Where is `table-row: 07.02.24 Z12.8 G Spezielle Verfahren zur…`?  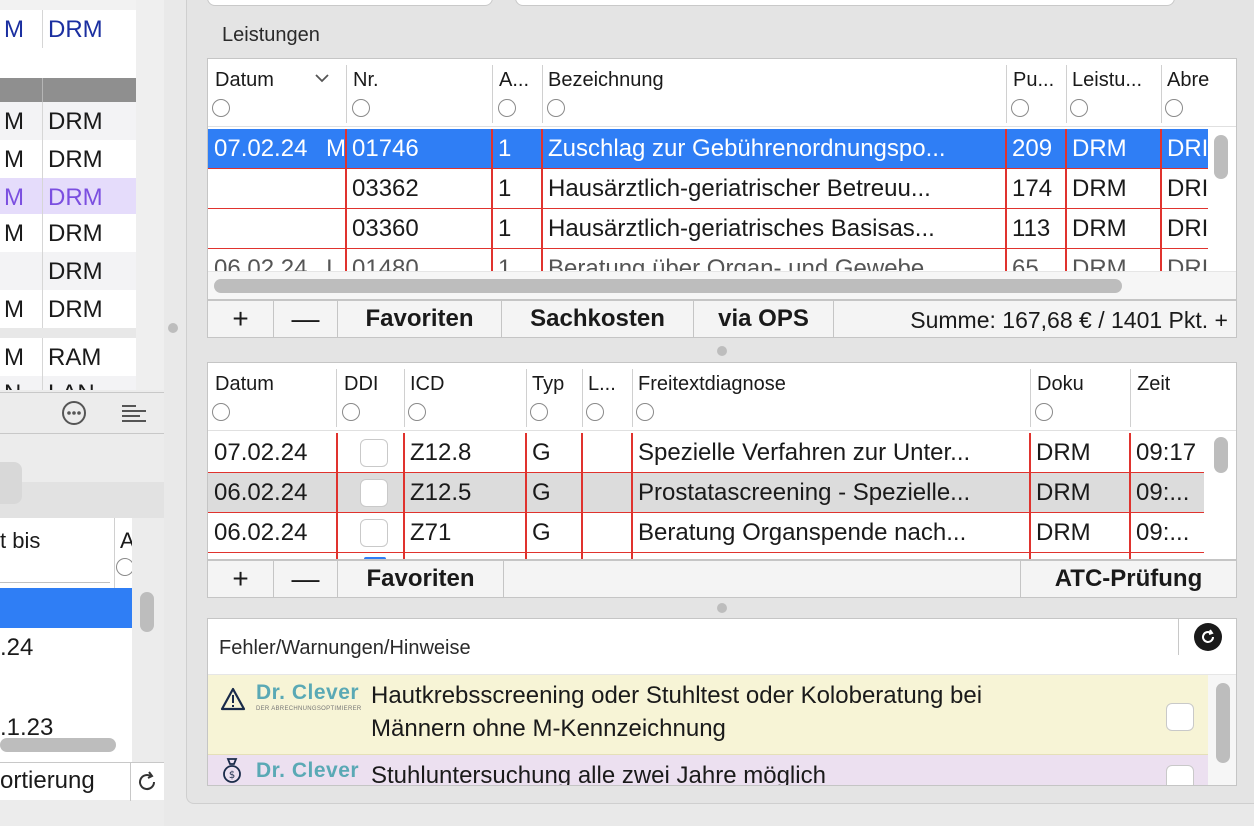
table-row: 07.02.24 Z12.8 G Spezielle Verfahren zur… is located at coordinates (706, 453).